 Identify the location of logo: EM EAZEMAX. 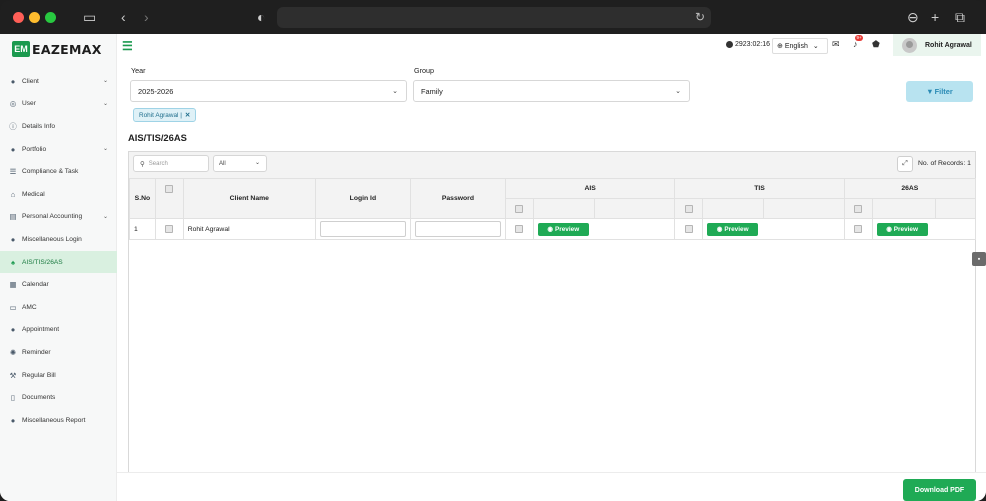
(57, 49).